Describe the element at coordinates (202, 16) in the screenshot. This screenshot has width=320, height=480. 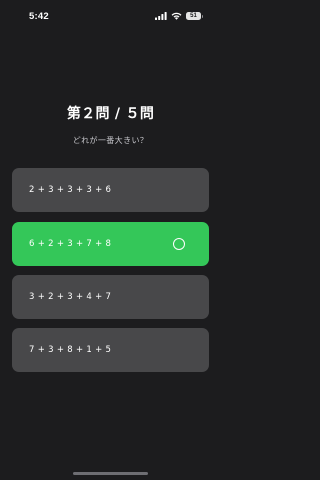
I see `battery-cap` at that location.